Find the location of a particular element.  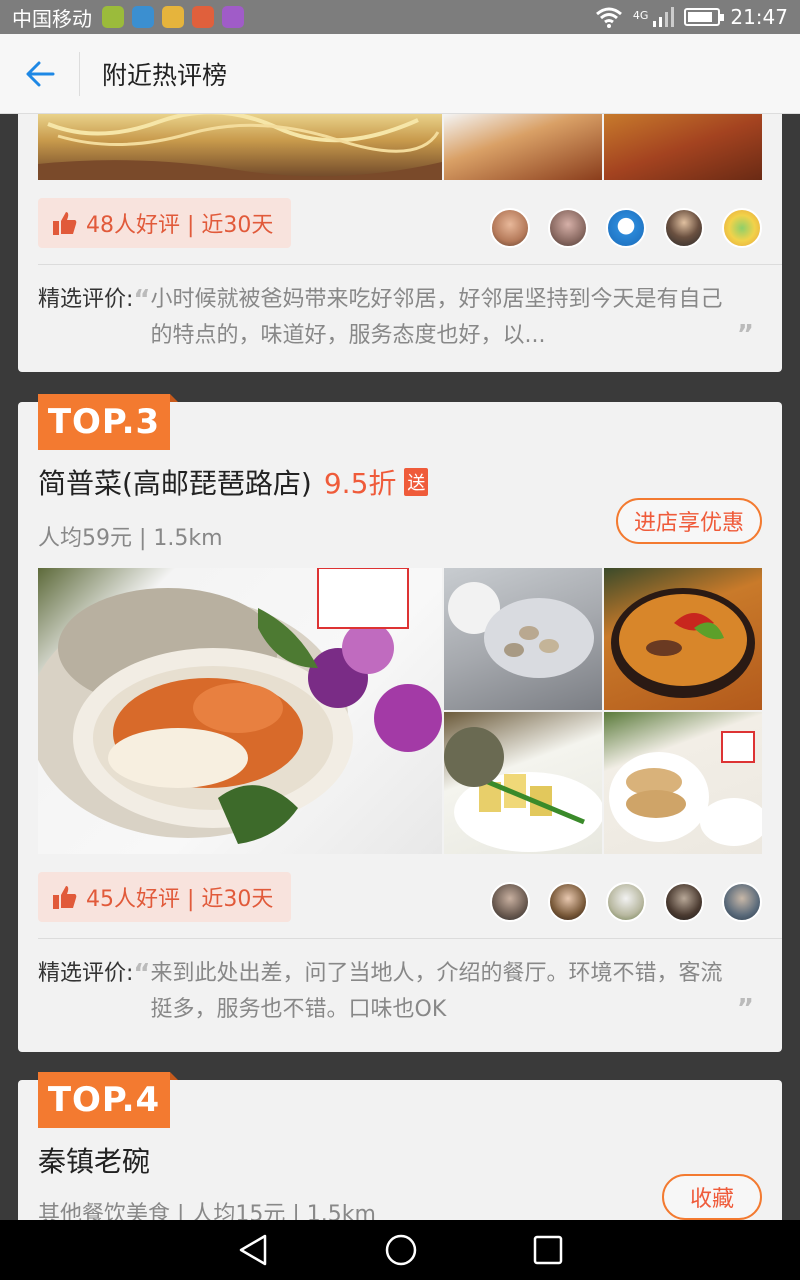

positive-review-badge: 48人好评 | 近30天 is located at coordinates (165, 223).